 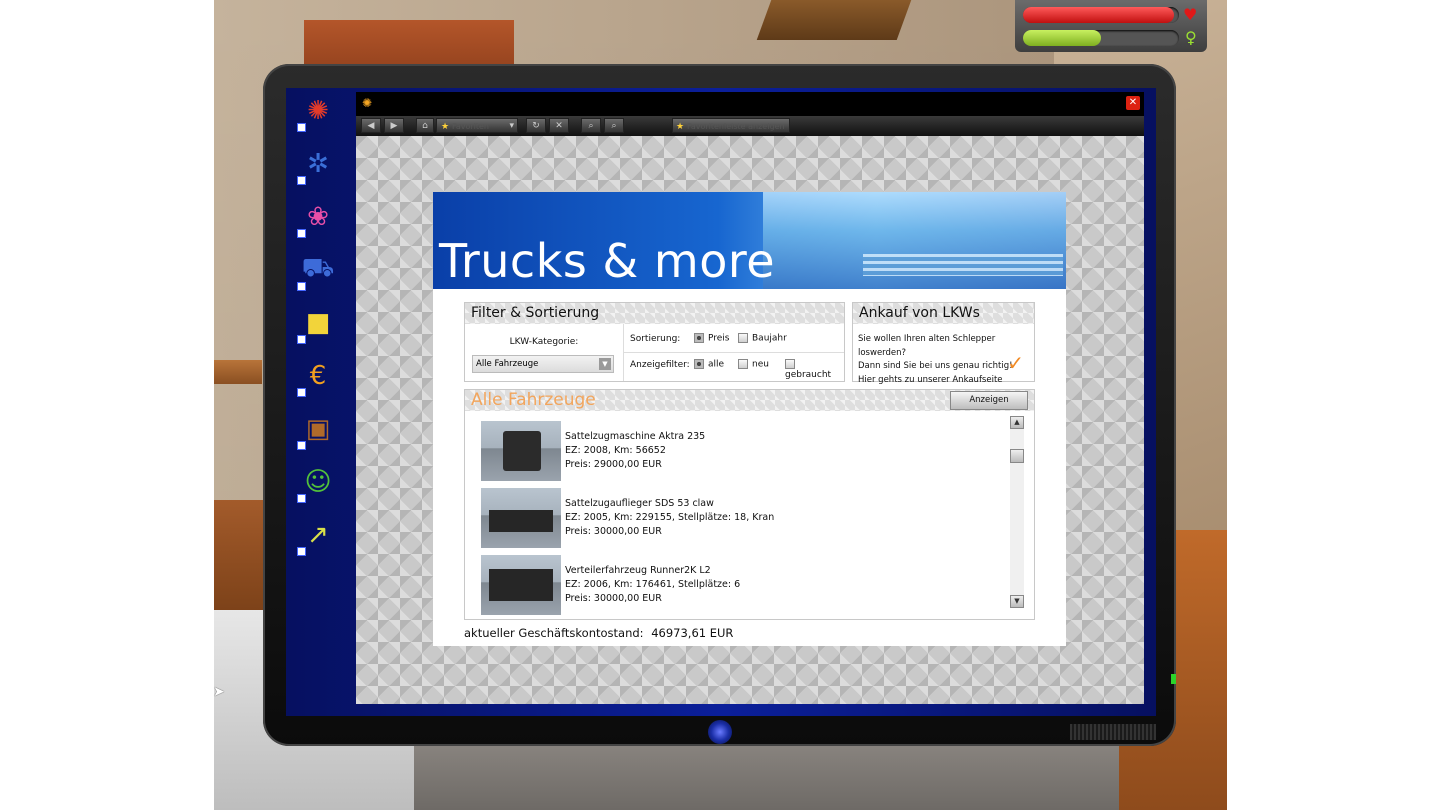 What do you see at coordinates (543, 364) in the screenshot?
I see `category-select: Alle Fahrzeuge ▼` at bounding box center [543, 364].